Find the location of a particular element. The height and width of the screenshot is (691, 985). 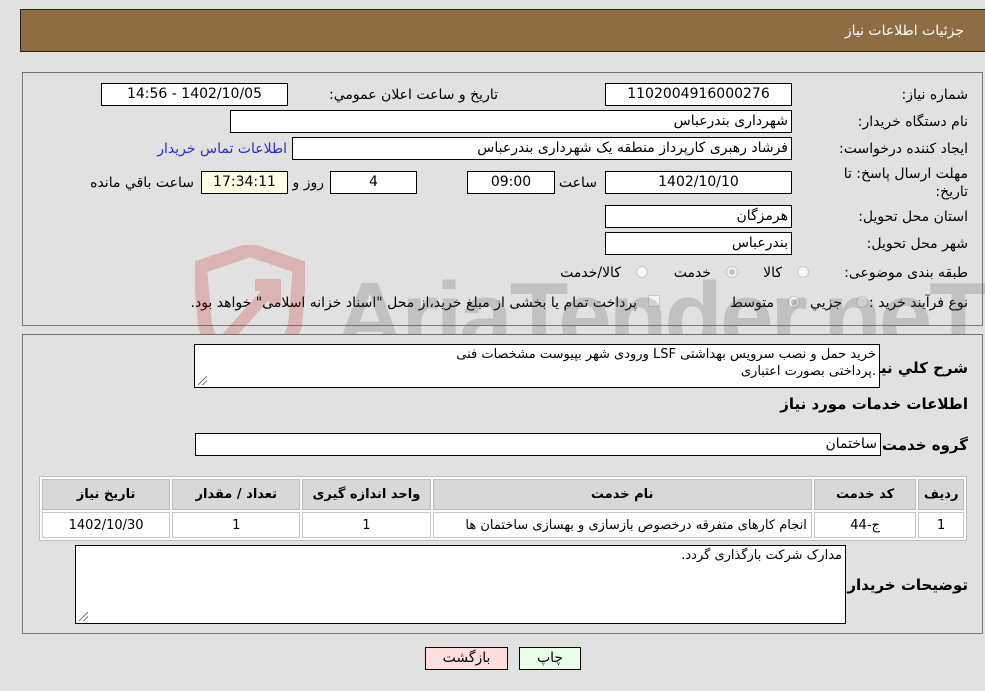

announce-datetime-label: تاریخ و ساعت اعلان عمومي: is located at coordinates (413, 95).